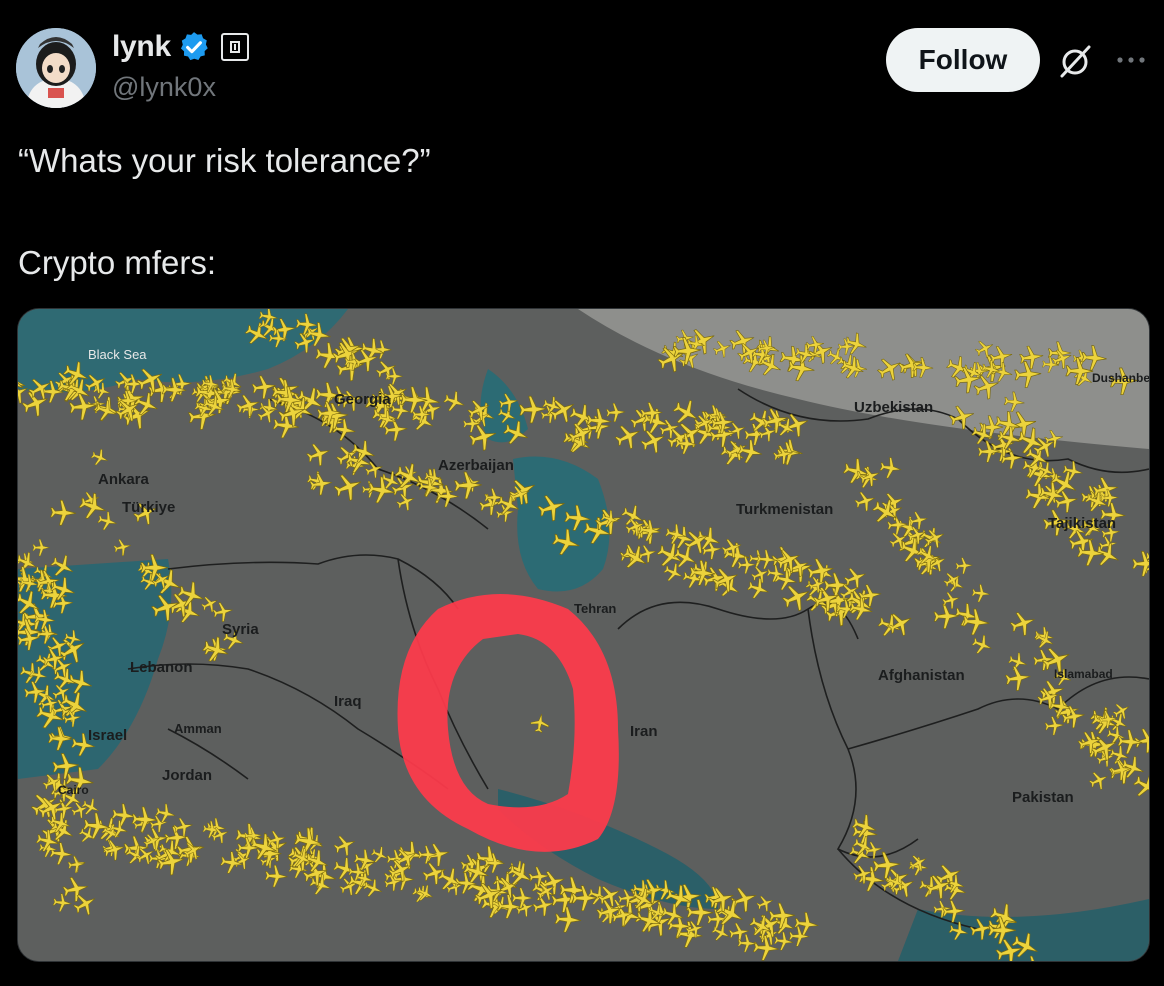 This screenshot has height=986, width=1164. What do you see at coordinates (141, 47) in the screenshot?
I see `display-name: lynk` at bounding box center [141, 47].